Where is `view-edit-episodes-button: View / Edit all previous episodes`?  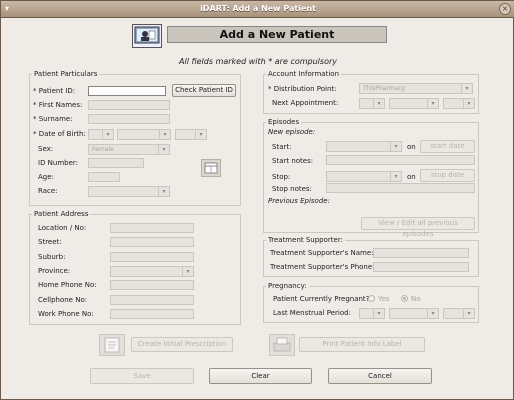
view-edit-episodes-button: View / Edit all previous episodes is located at coordinates (418, 227).